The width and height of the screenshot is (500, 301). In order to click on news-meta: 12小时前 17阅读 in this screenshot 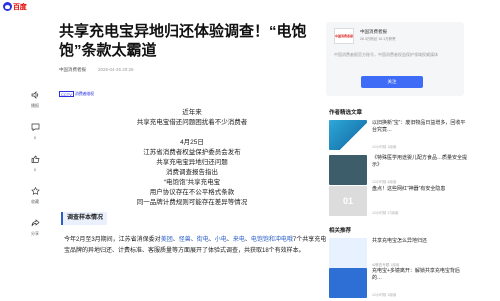, I will do `click(385, 213)`.